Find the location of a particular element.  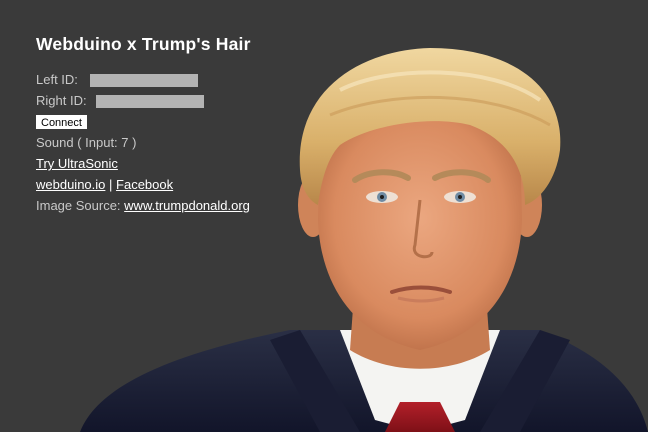

left-id-input is located at coordinates (143, 81).